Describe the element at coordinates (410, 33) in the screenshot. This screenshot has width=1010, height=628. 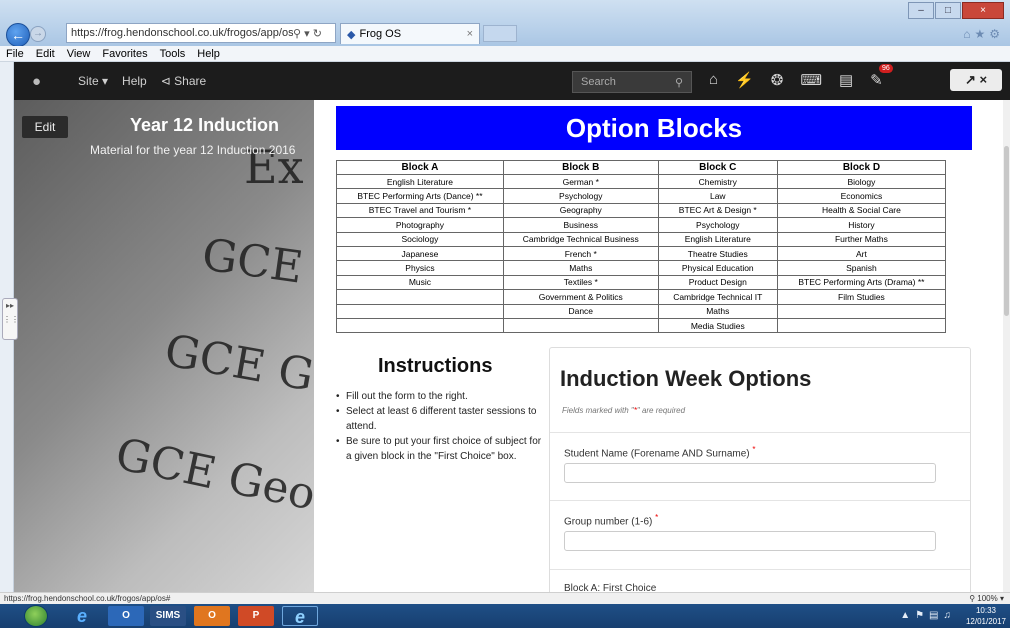
I see `tab-frog-os: ◆ Frog OS ×` at that location.